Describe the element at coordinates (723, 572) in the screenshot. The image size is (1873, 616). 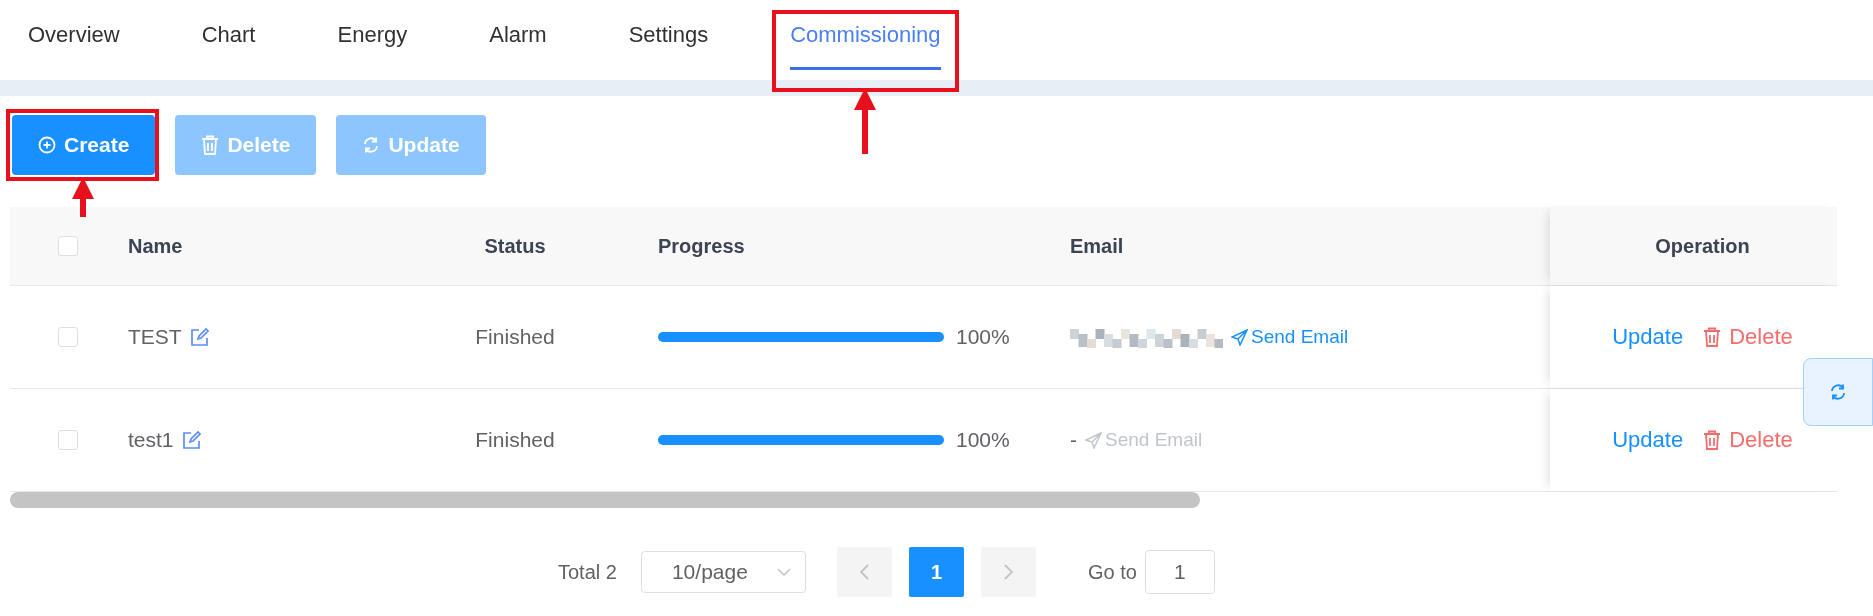
I see `page-size-select: 10/page` at that location.